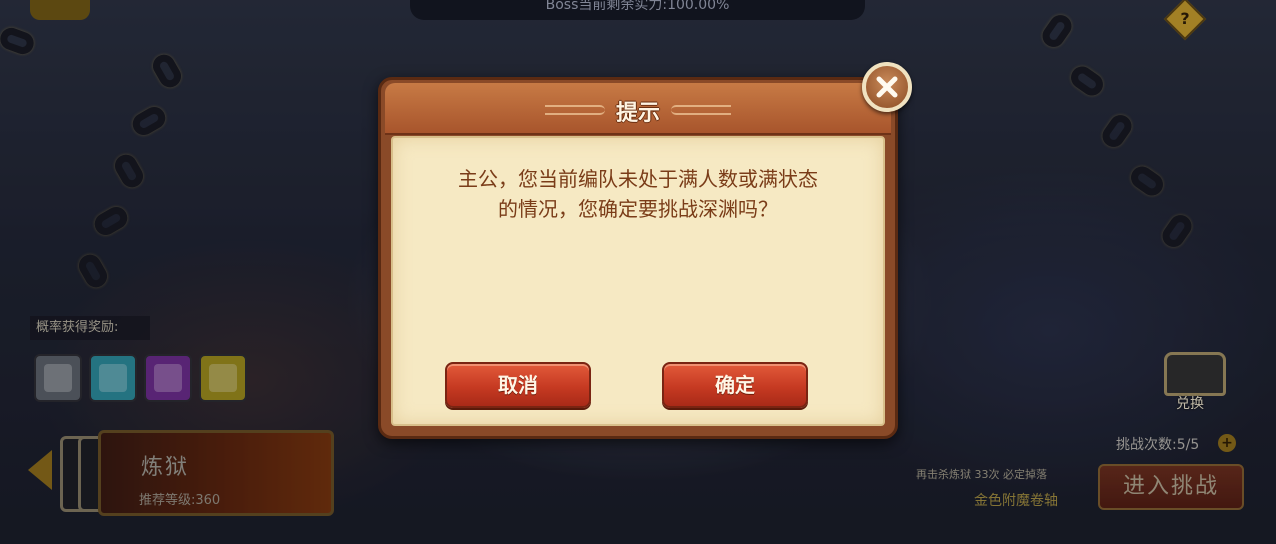 The height and width of the screenshot is (544, 1276). What do you see at coordinates (638, 209) in the screenshot?
I see `dialog-message-line2: 的情况，您确定要挑战深渊吗？` at bounding box center [638, 209].